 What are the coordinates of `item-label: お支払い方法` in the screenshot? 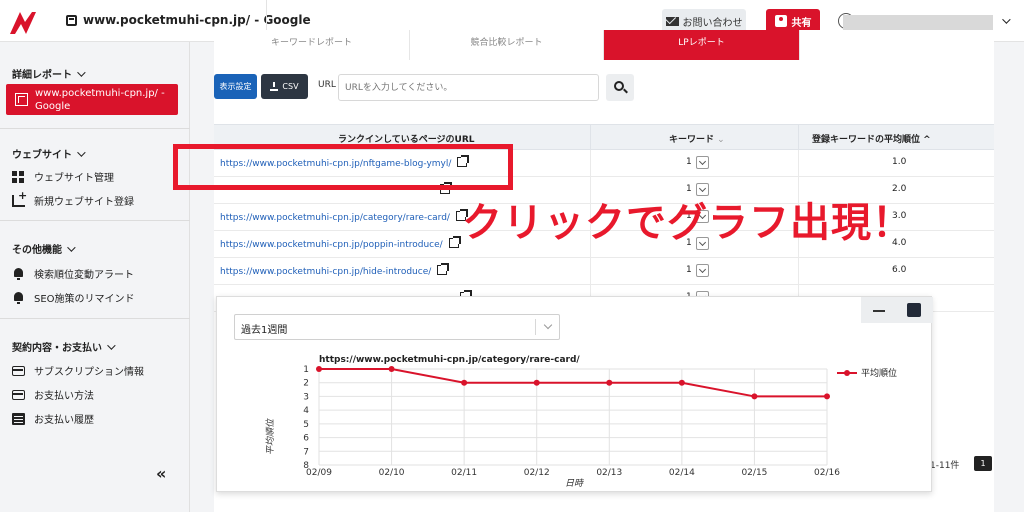 It's located at (64, 396).